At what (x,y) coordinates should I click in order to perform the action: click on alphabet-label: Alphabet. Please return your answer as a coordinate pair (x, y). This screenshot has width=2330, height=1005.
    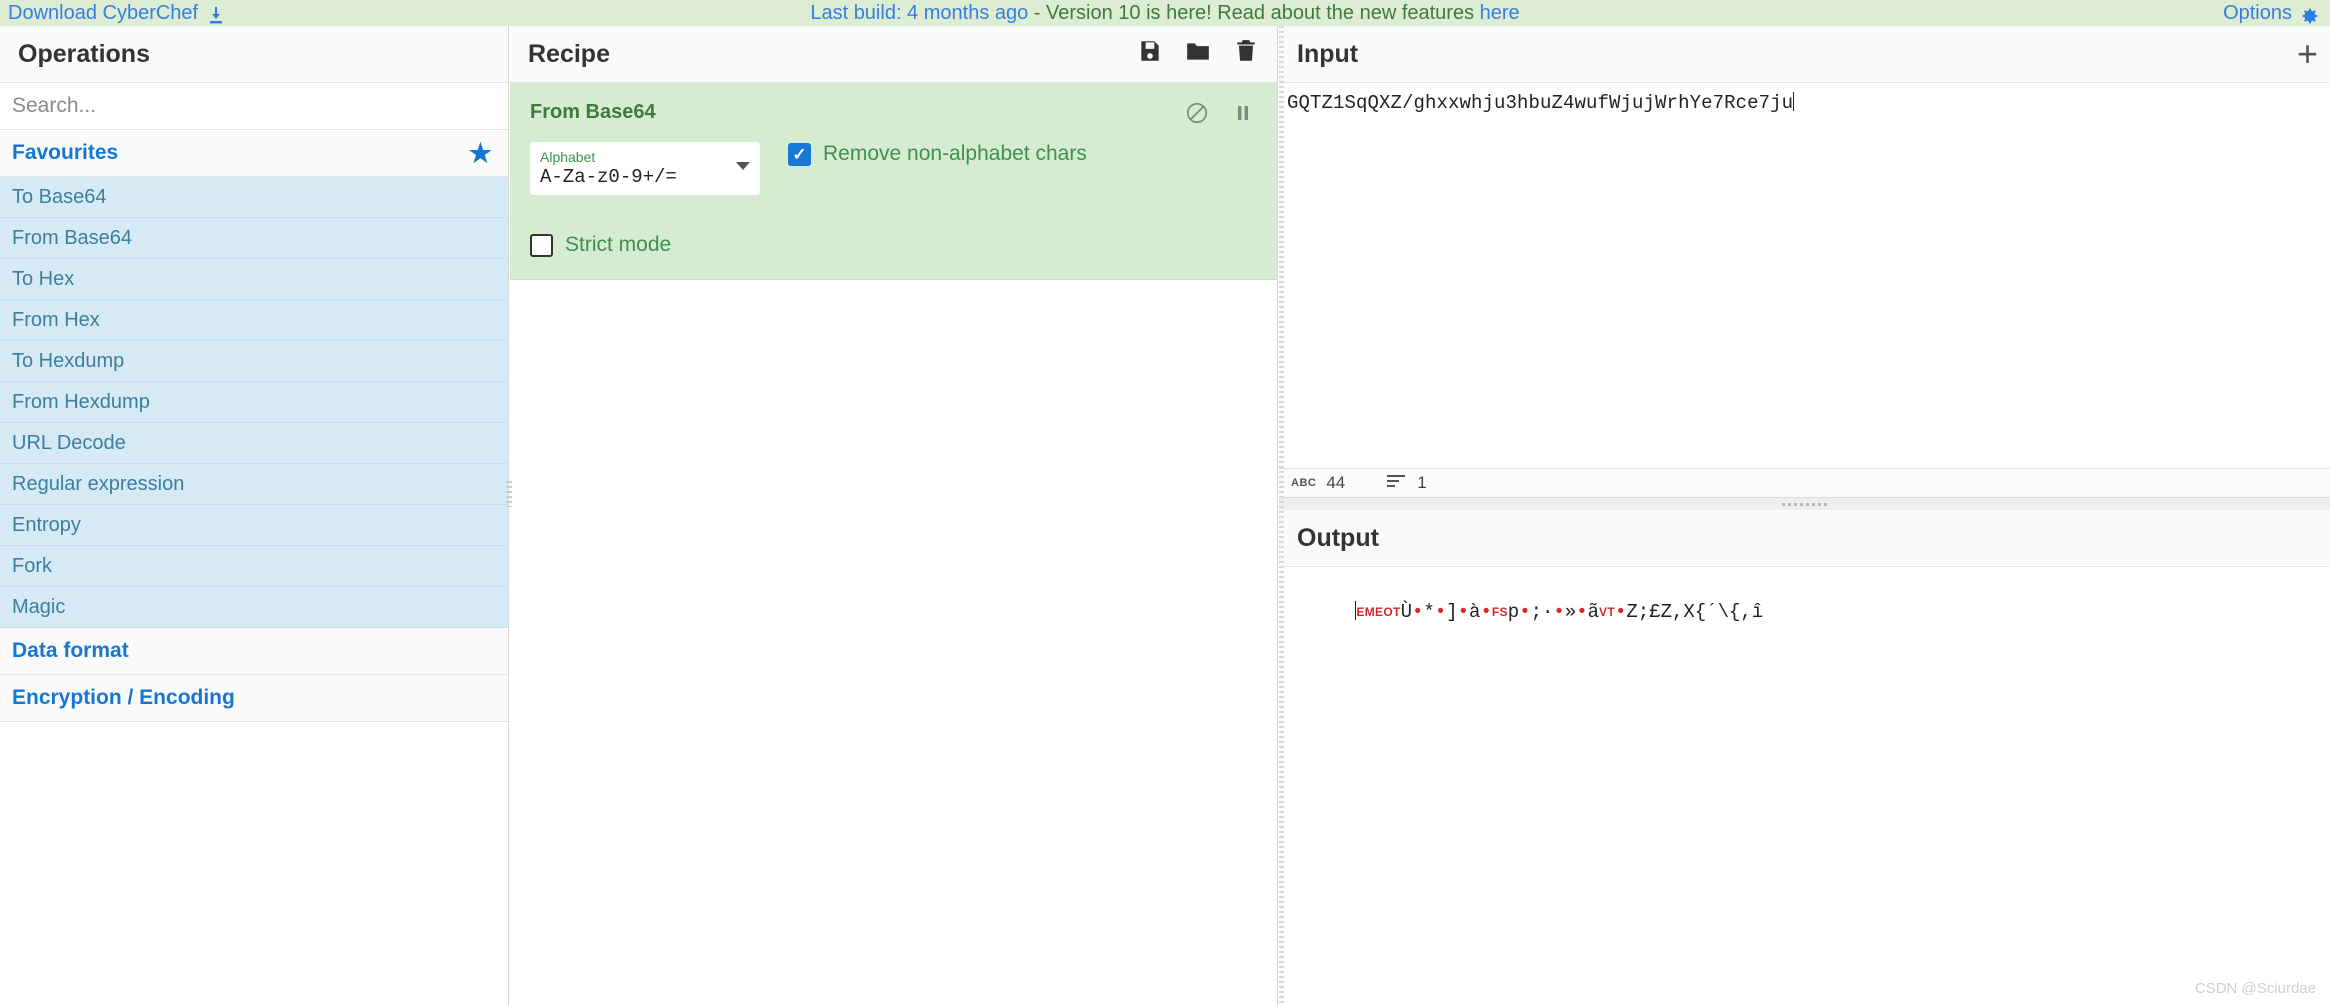
    Looking at the image, I should click on (568, 157).